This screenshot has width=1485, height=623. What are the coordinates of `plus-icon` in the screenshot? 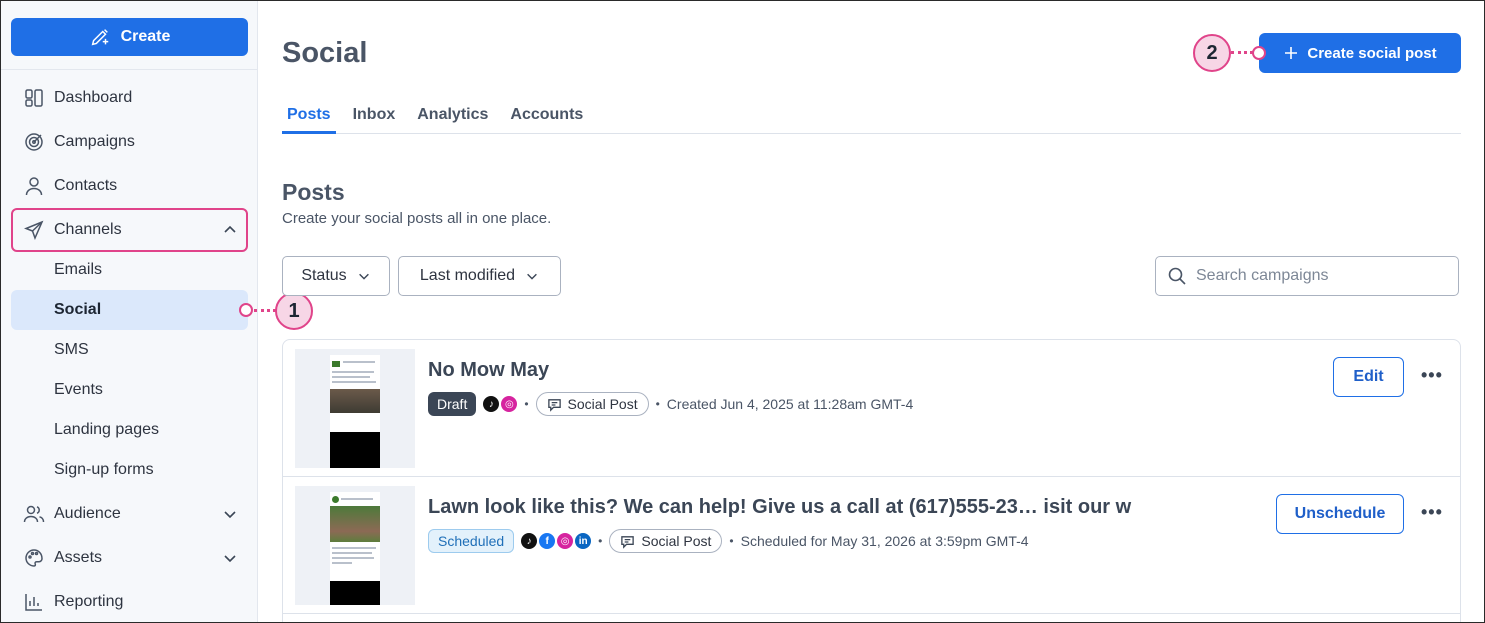 It's located at (1291, 53).